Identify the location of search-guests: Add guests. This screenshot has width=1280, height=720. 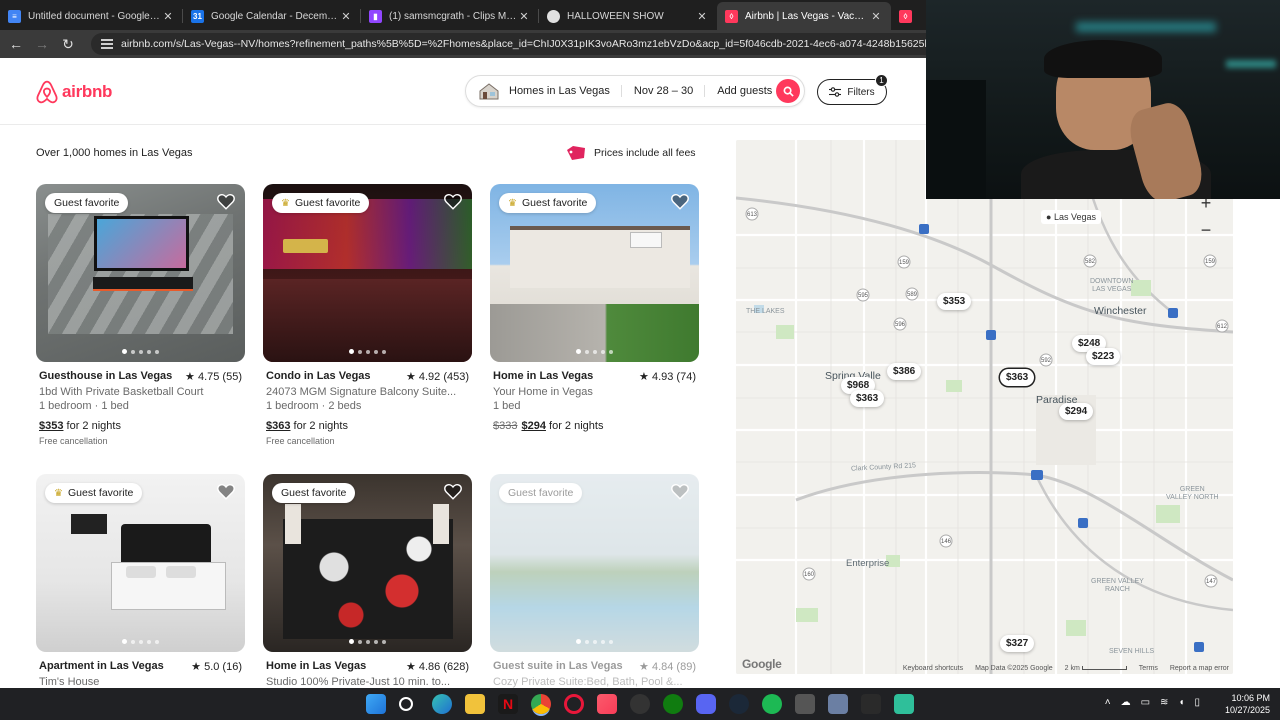
(743, 91).